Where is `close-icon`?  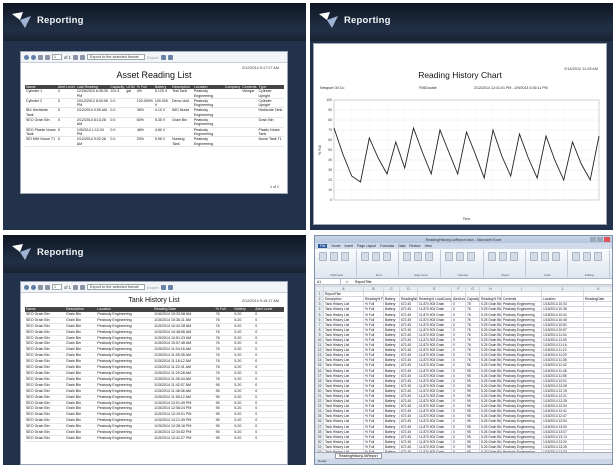 close-icon is located at coordinates (607, 239).